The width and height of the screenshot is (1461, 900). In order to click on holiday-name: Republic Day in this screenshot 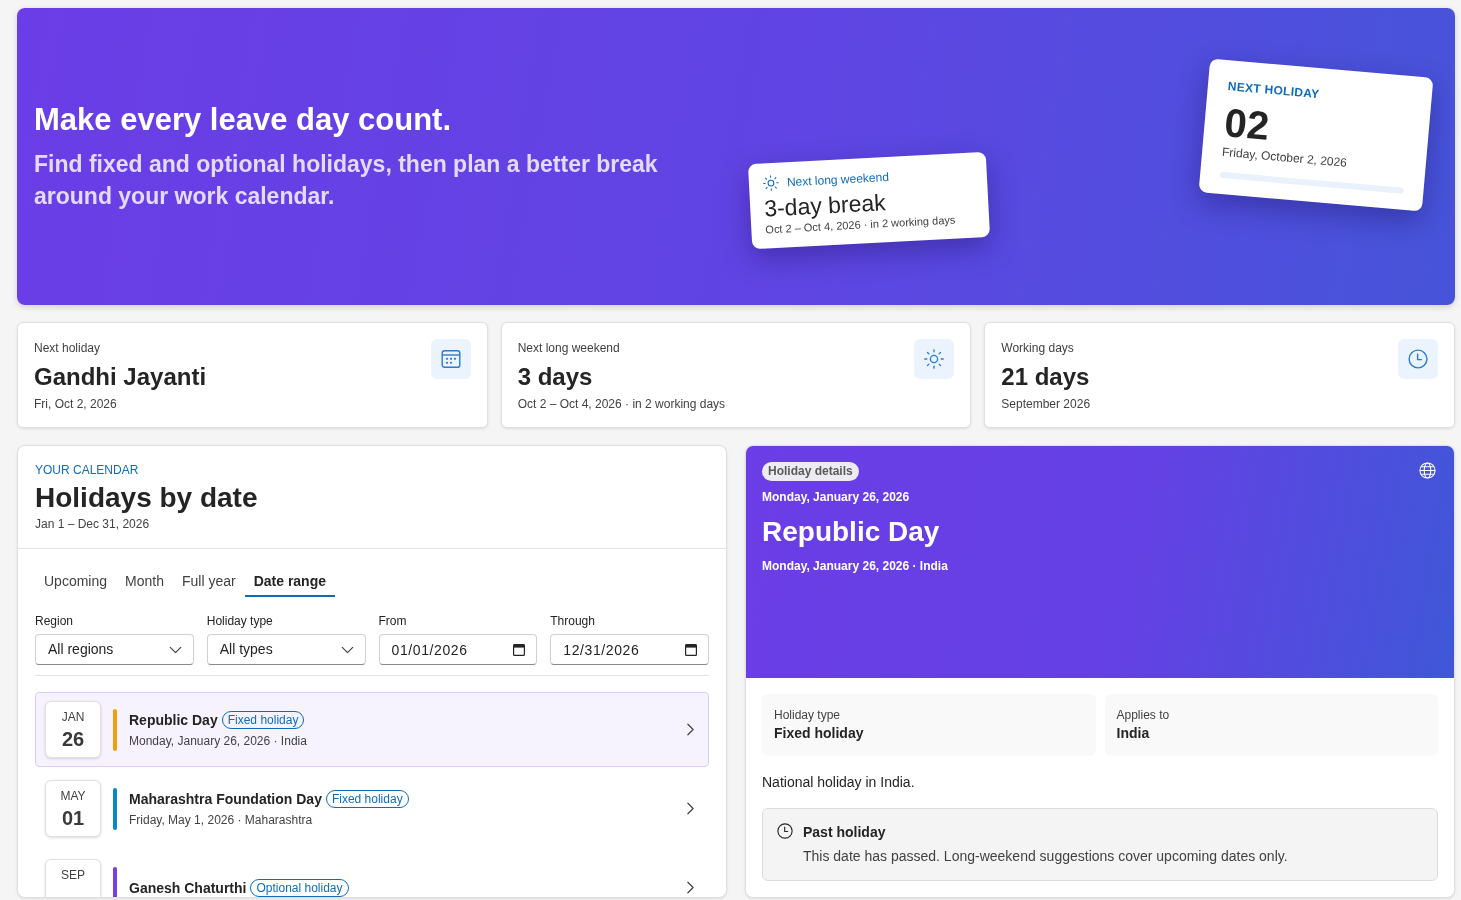, I will do `click(173, 720)`.